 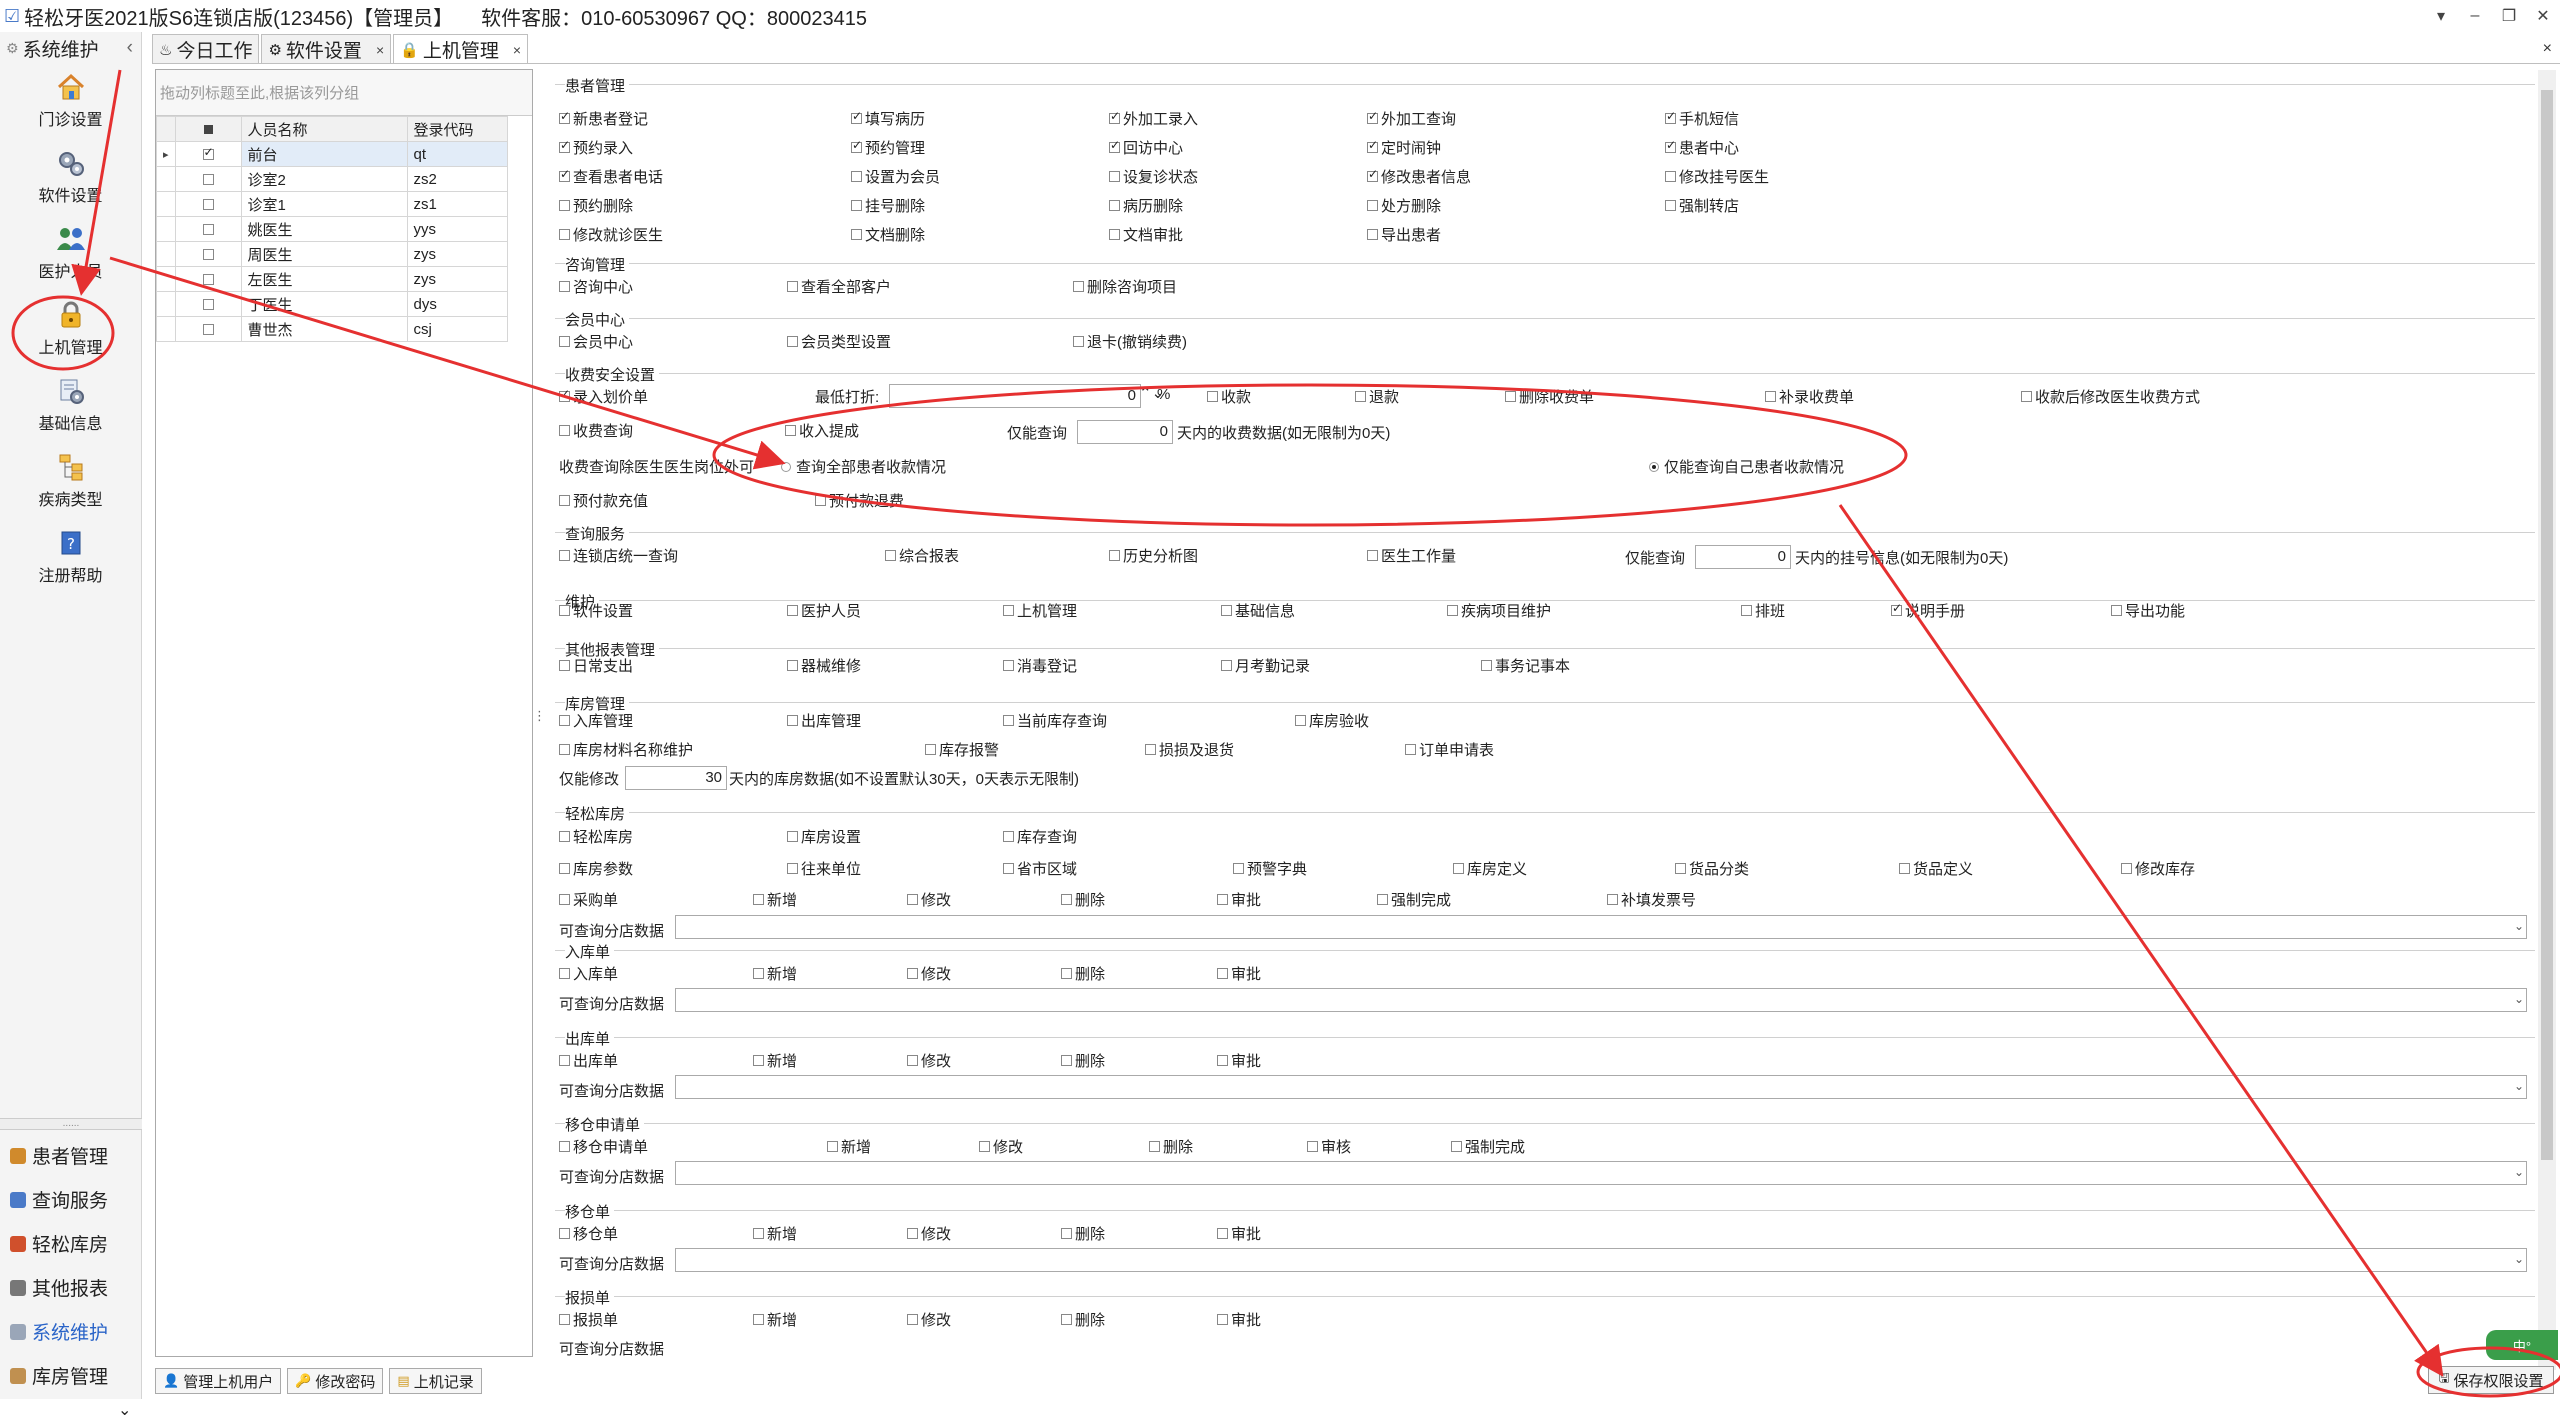 I want to click on permission-checkbox: 库房参数, so click(x=596, y=868).